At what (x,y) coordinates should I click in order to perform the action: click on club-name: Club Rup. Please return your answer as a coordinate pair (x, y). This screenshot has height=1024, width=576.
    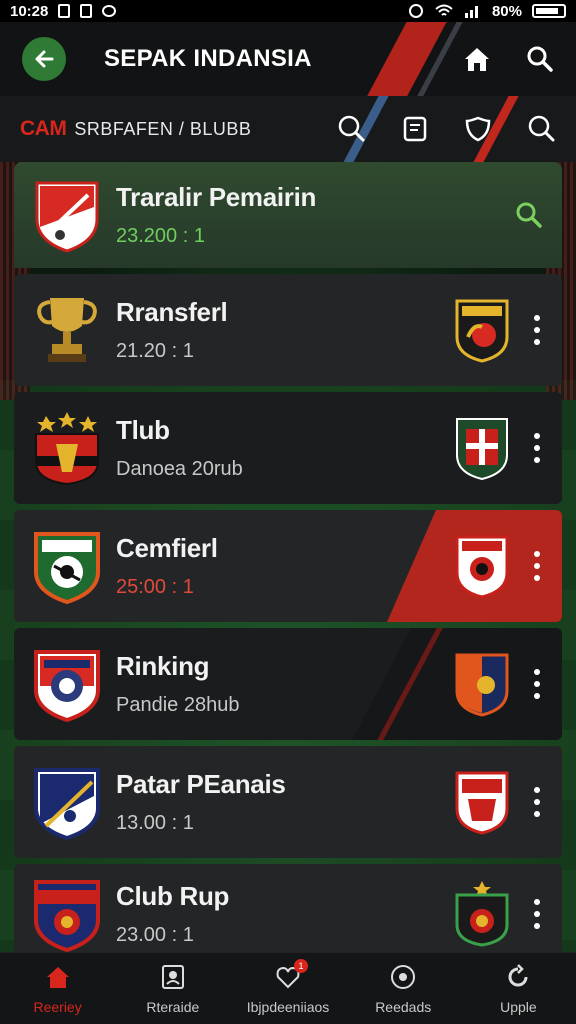
    Looking at the image, I should click on (173, 896).